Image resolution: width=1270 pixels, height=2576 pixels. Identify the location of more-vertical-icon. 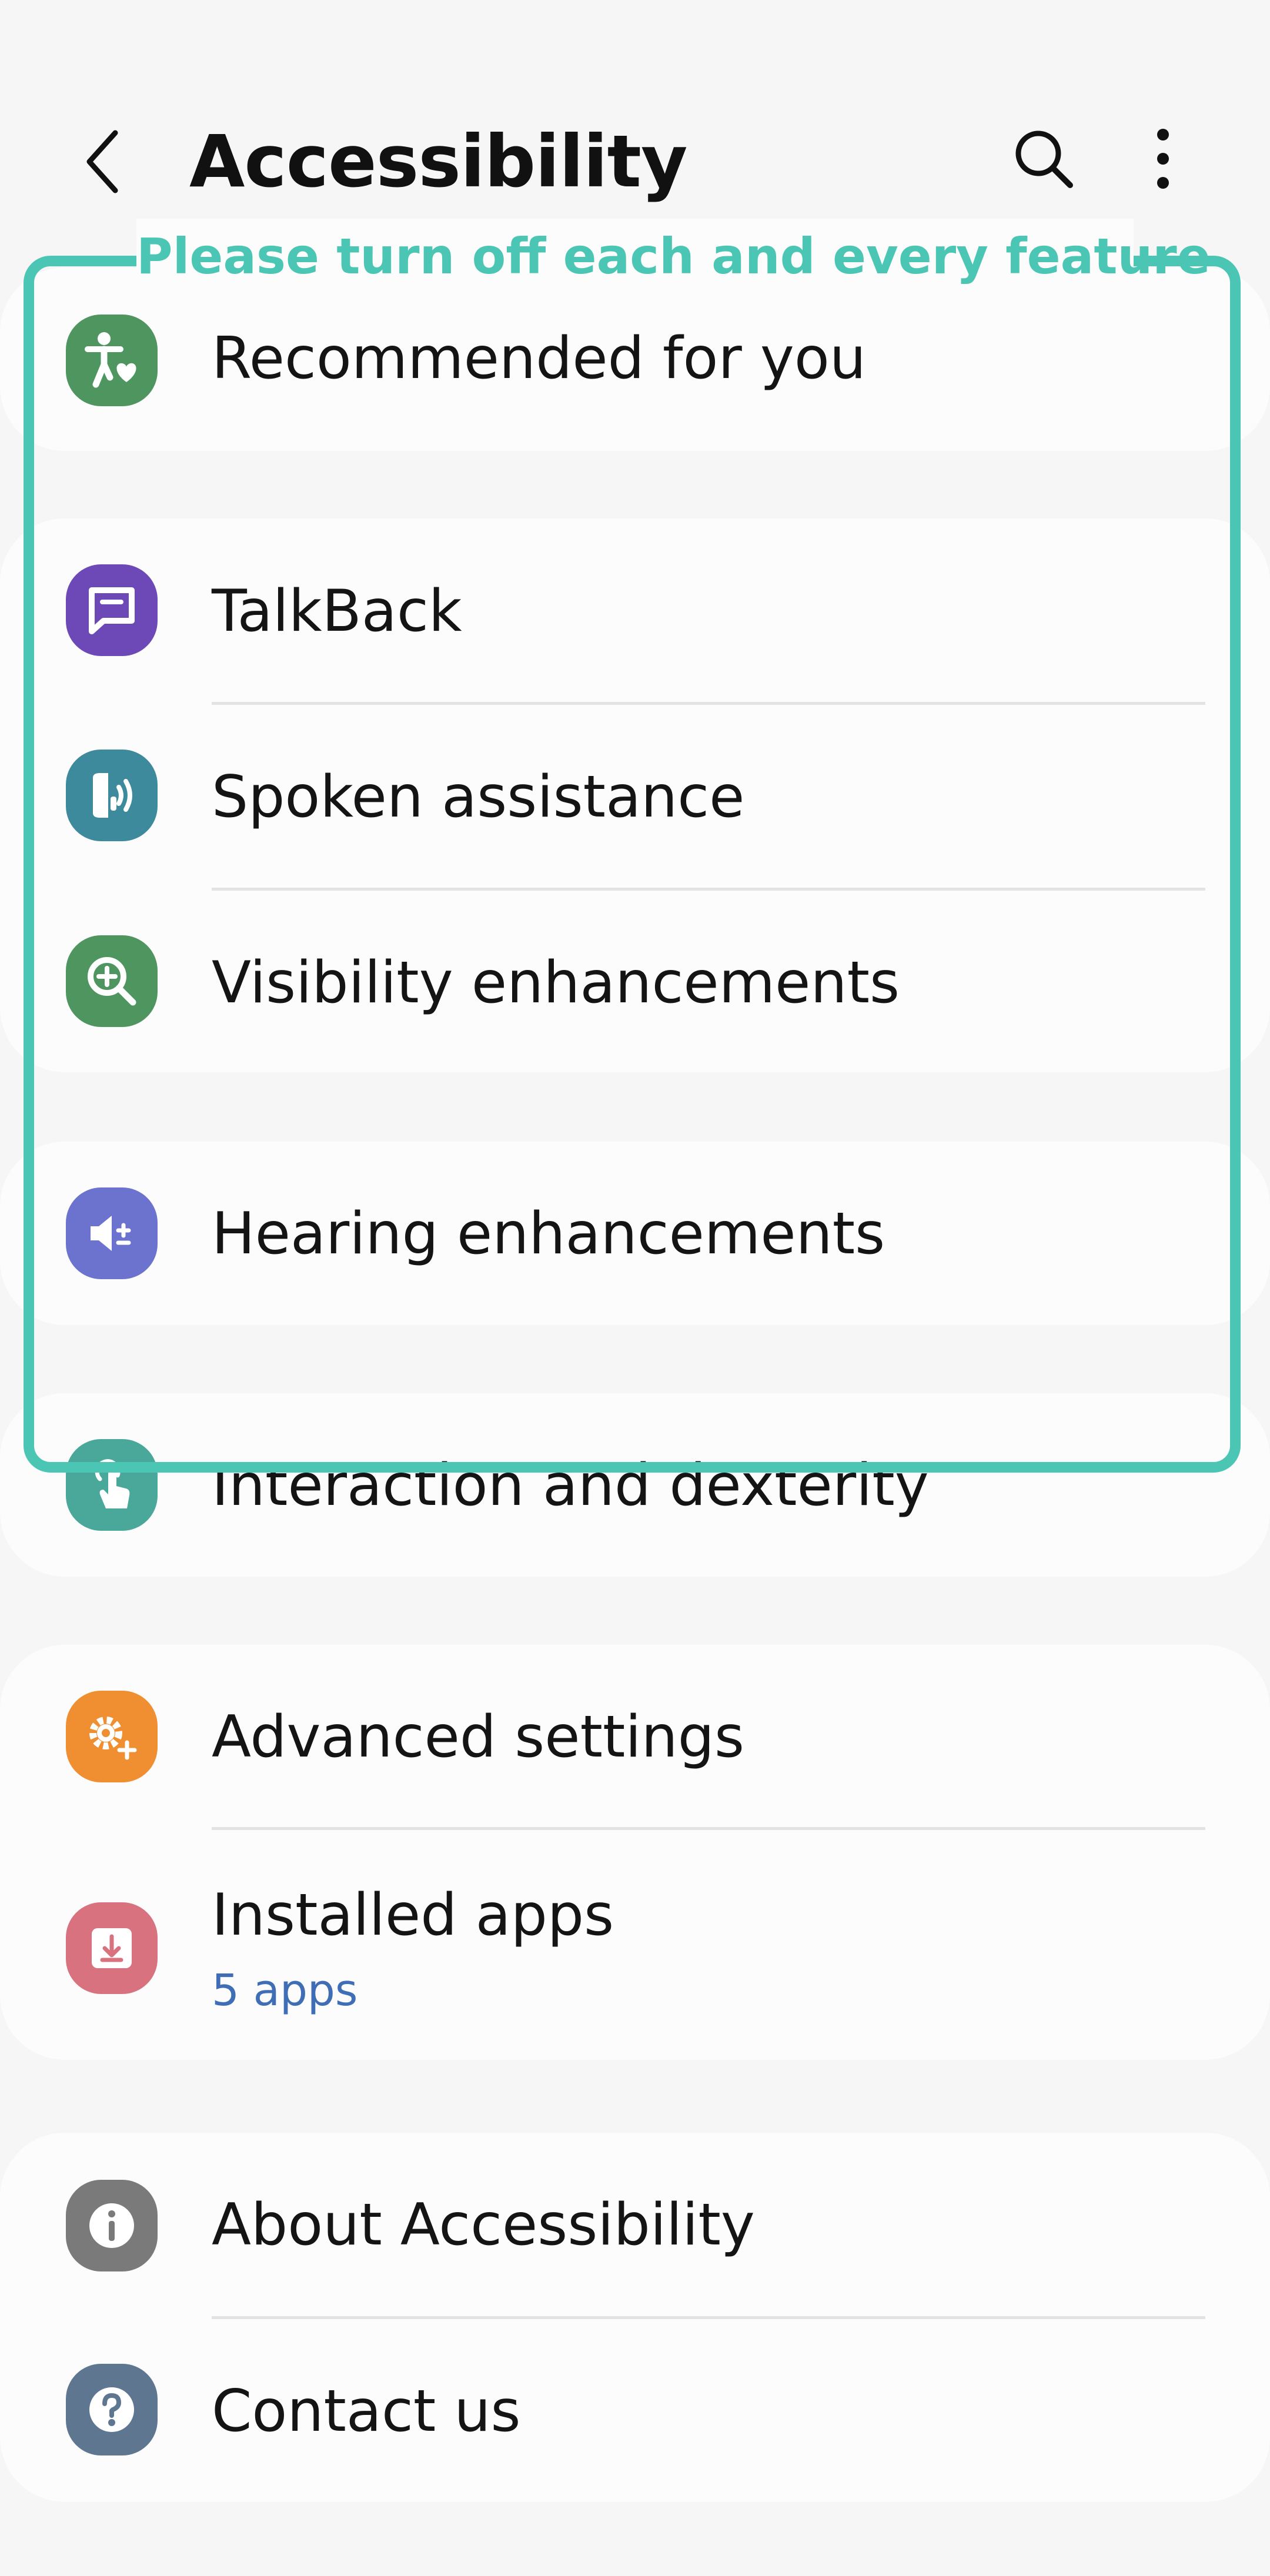
(1163, 159).